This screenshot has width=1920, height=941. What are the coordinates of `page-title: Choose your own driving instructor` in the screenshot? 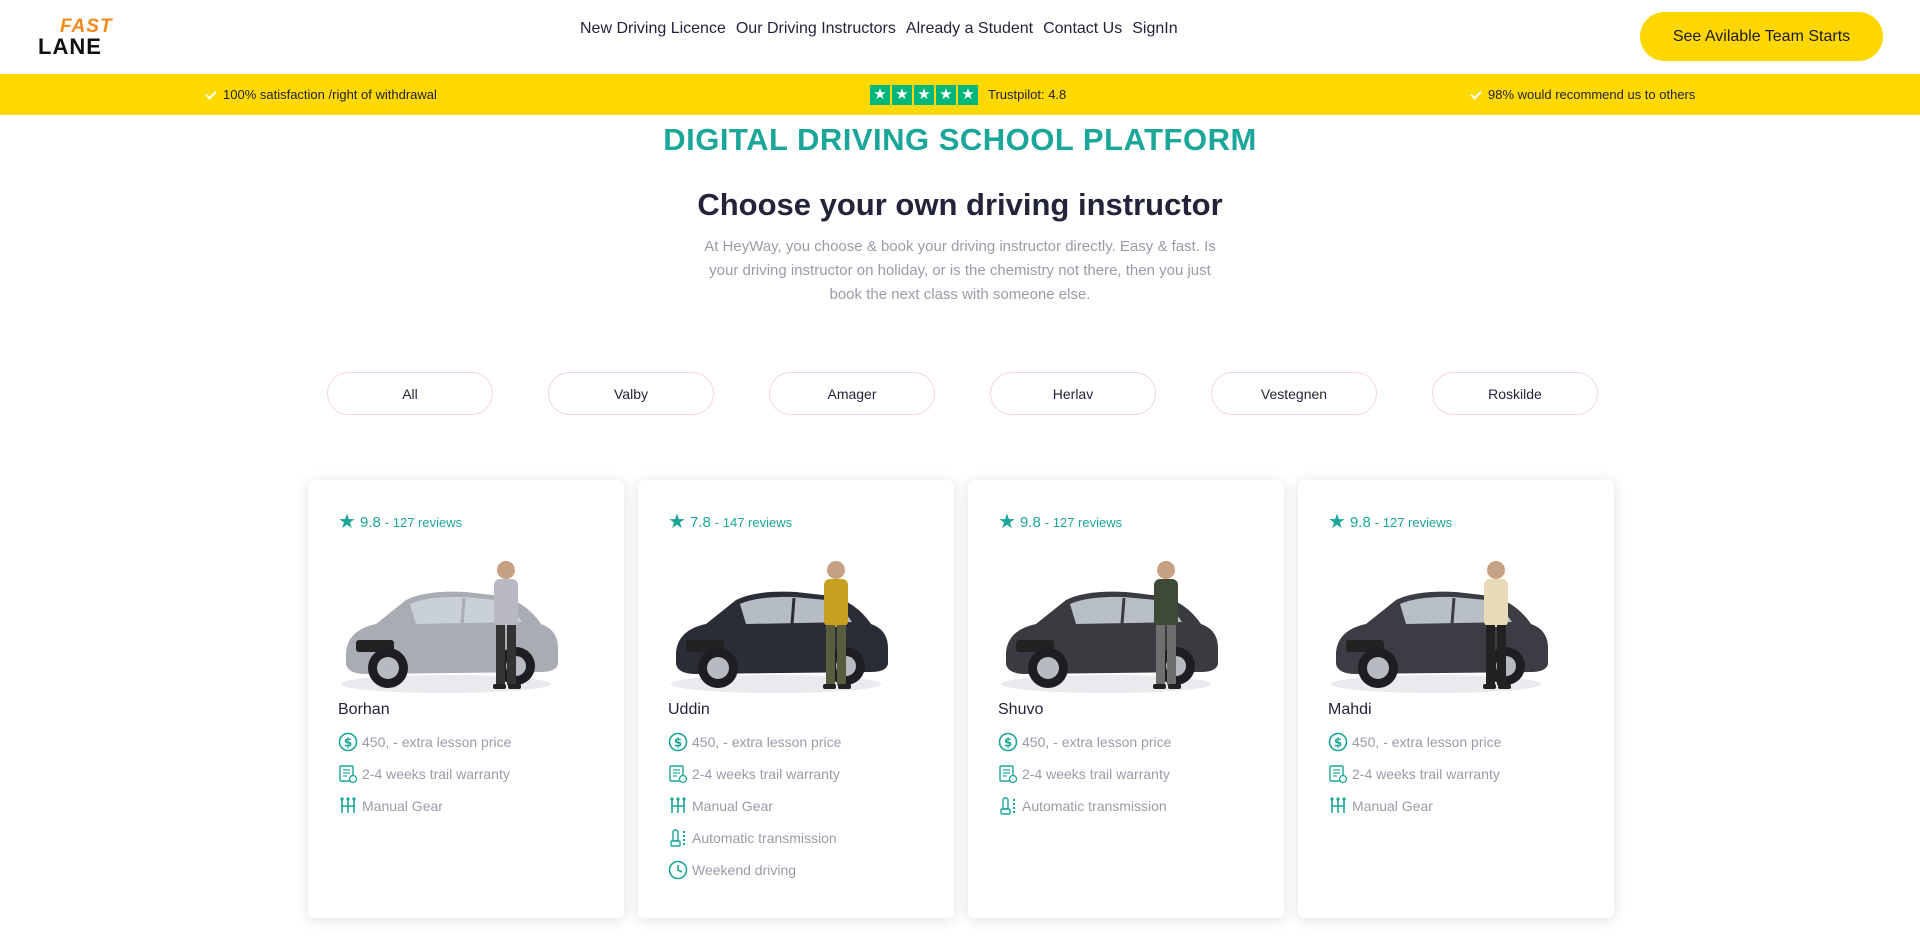 It's located at (960, 204).